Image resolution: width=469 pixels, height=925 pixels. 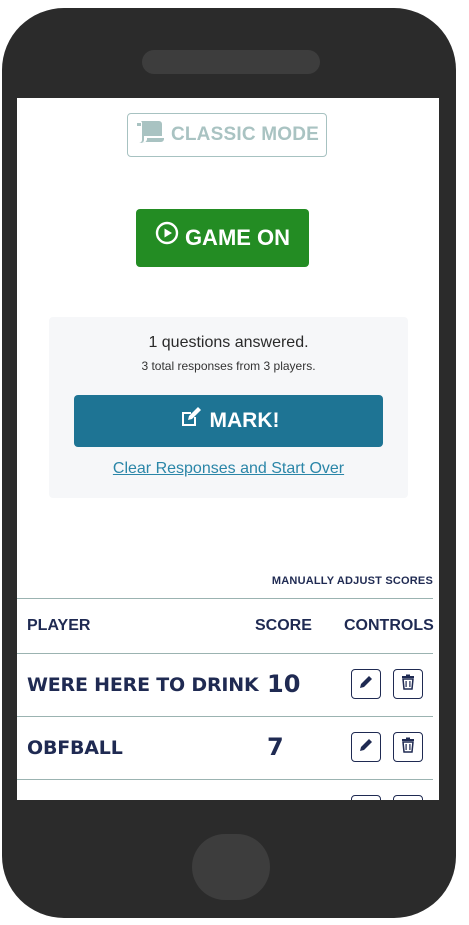 What do you see at coordinates (244, 420) in the screenshot?
I see `mark-label: MARK!` at bounding box center [244, 420].